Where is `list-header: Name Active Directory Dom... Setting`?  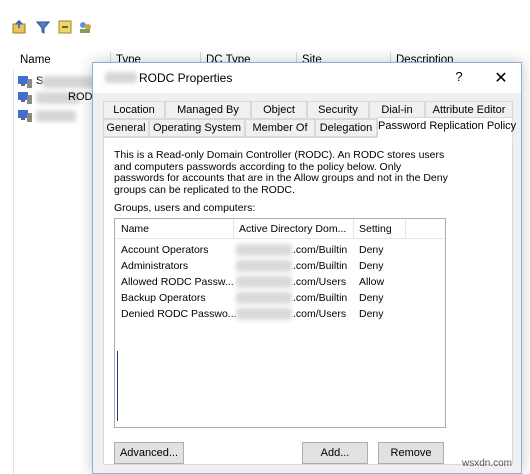
list-header: Name Active Directory Dom... Setting is located at coordinates (280, 229).